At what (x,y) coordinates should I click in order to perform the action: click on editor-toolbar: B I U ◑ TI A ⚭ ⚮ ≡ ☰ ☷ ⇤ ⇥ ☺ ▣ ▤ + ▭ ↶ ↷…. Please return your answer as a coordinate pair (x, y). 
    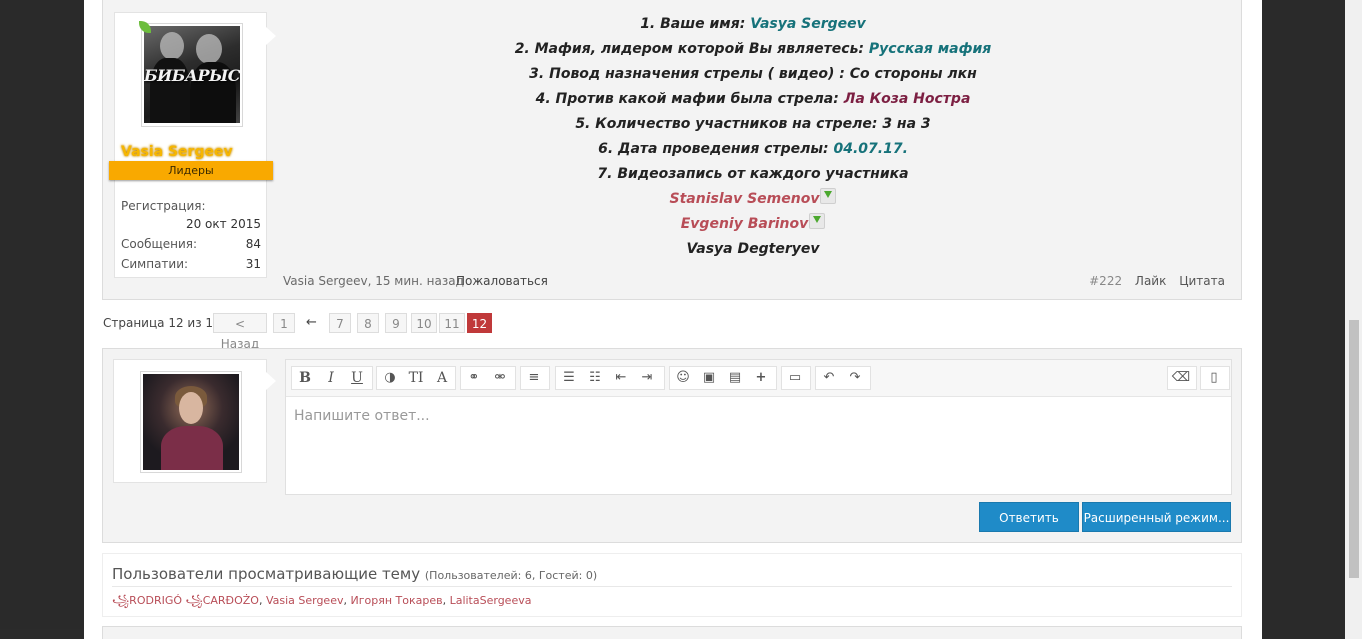
    Looking at the image, I should click on (758, 378).